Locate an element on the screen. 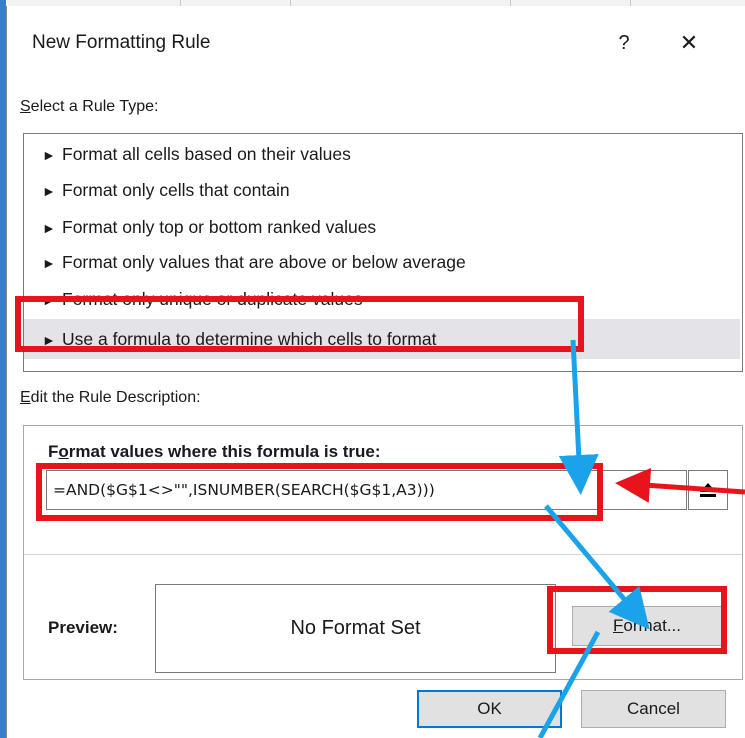 The height and width of the screenshot is (738, 745). ok-button: OK is located at coordinates (489, 709).